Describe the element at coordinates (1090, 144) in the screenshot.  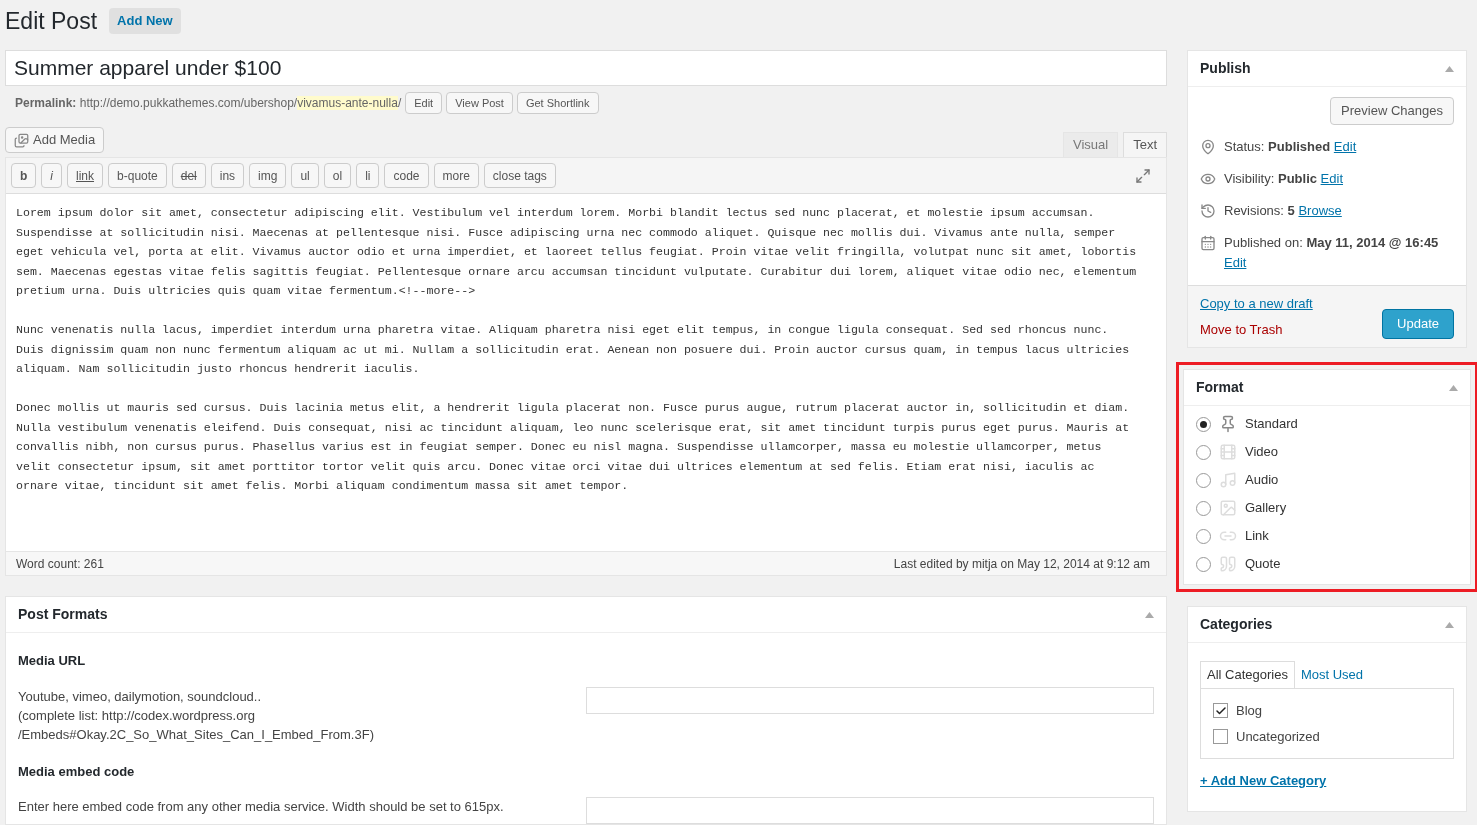
I see `editor-tab: Visual` at that location.